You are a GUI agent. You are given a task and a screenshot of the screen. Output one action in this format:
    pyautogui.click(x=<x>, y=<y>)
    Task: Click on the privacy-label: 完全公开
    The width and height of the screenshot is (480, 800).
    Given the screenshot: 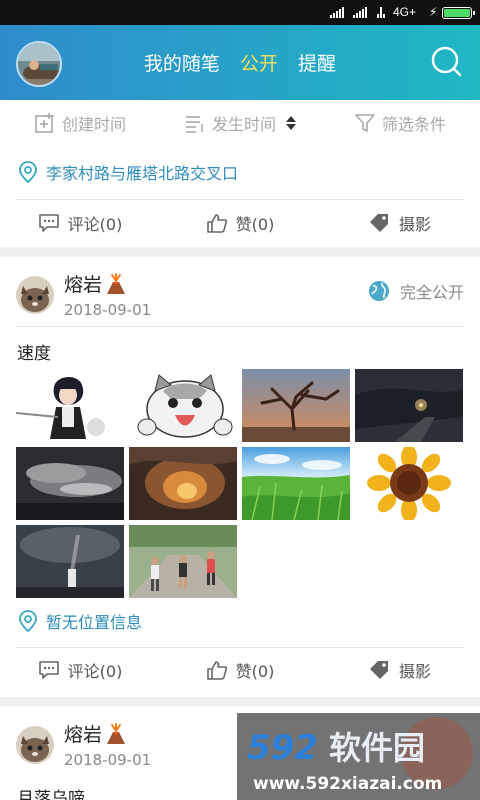 What is the action you would take?
    pyautogui.click(x=431, y=292)
    